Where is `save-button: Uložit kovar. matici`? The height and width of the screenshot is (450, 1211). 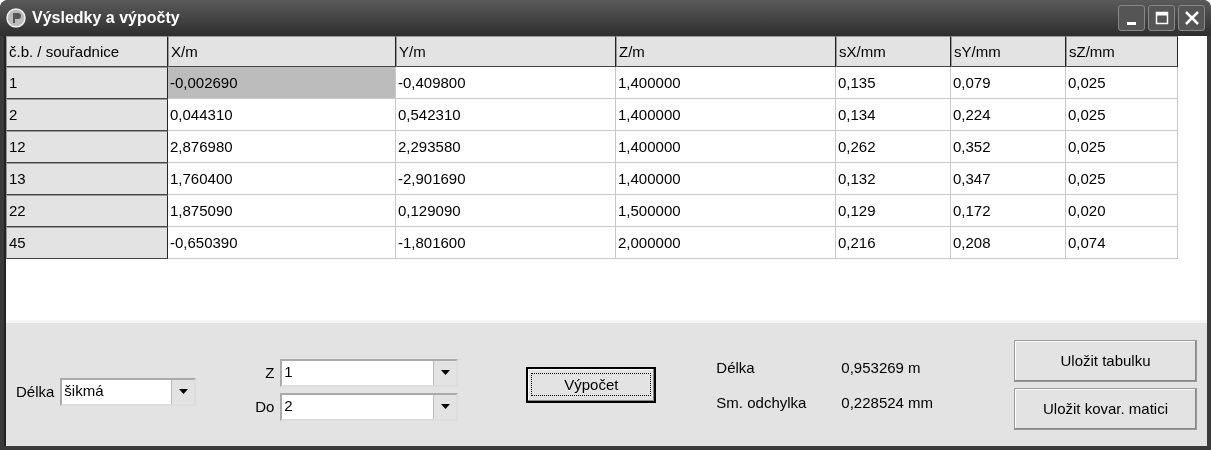 save-button: Uložit kovar. matici is located at coordinates (1105, 408).